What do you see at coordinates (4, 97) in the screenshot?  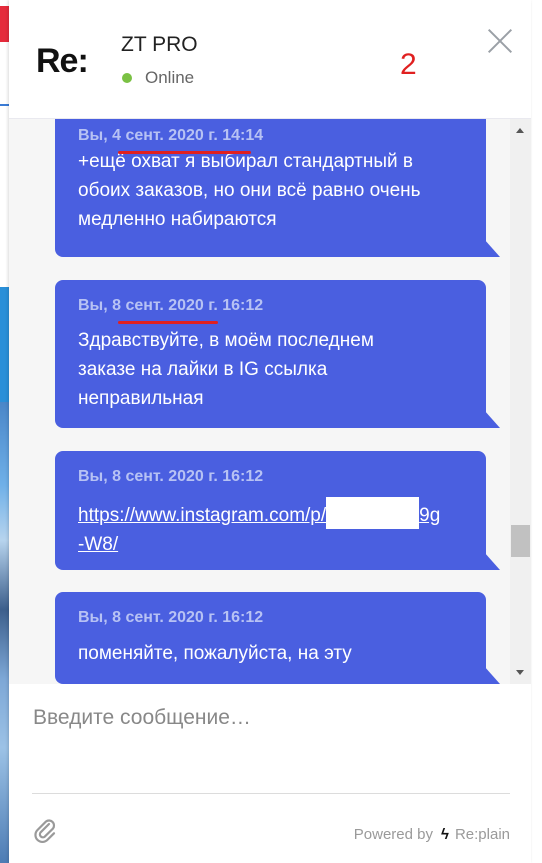 I see `background-link-glyph` at bounding box center [4, 97].